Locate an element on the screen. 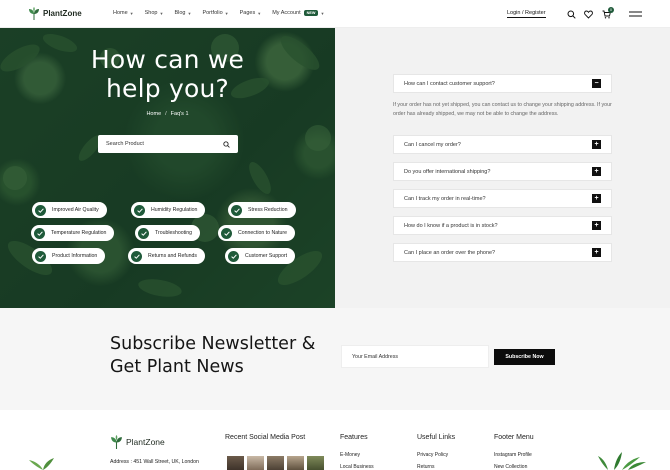 This screenshot has height=470, width=670. footer-link-local-business: Local Business is located at coordinates (357, 467).